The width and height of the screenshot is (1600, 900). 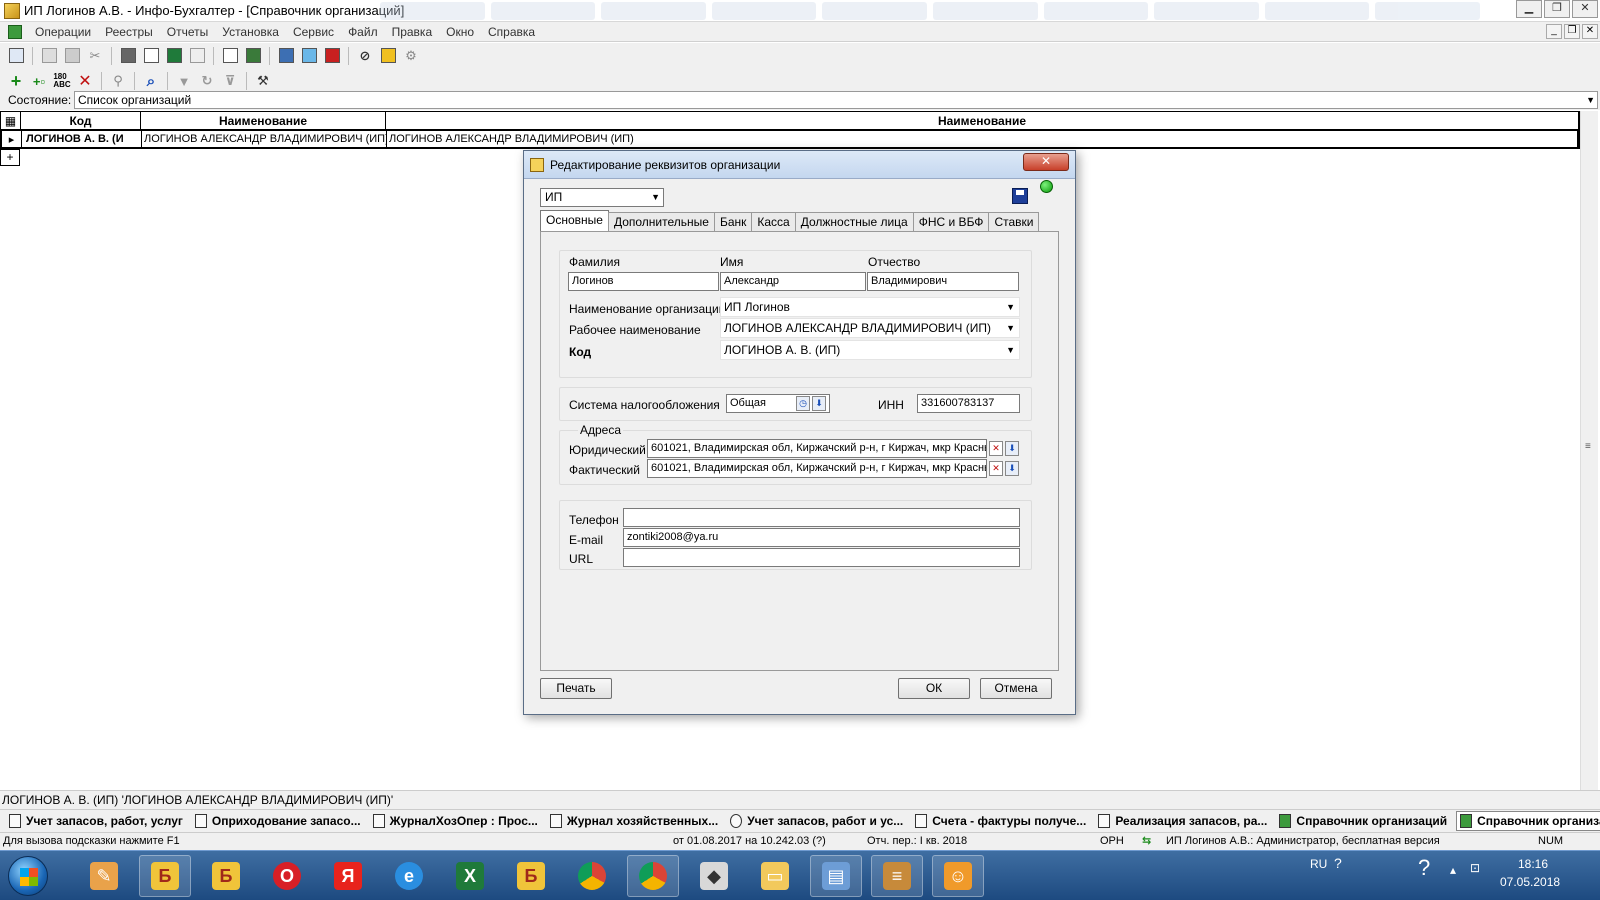 I want to click on cell-name: ЛОГИНОВ АЛЕКСАНДР ВЛАДИМИРОВИЧ (ИП), so click(x=264, y=139).